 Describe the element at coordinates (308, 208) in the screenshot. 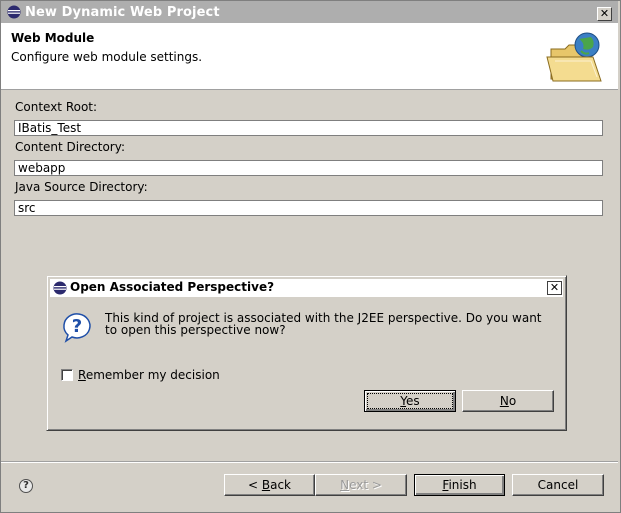

I see `java-source-directory-input: src` at that location.